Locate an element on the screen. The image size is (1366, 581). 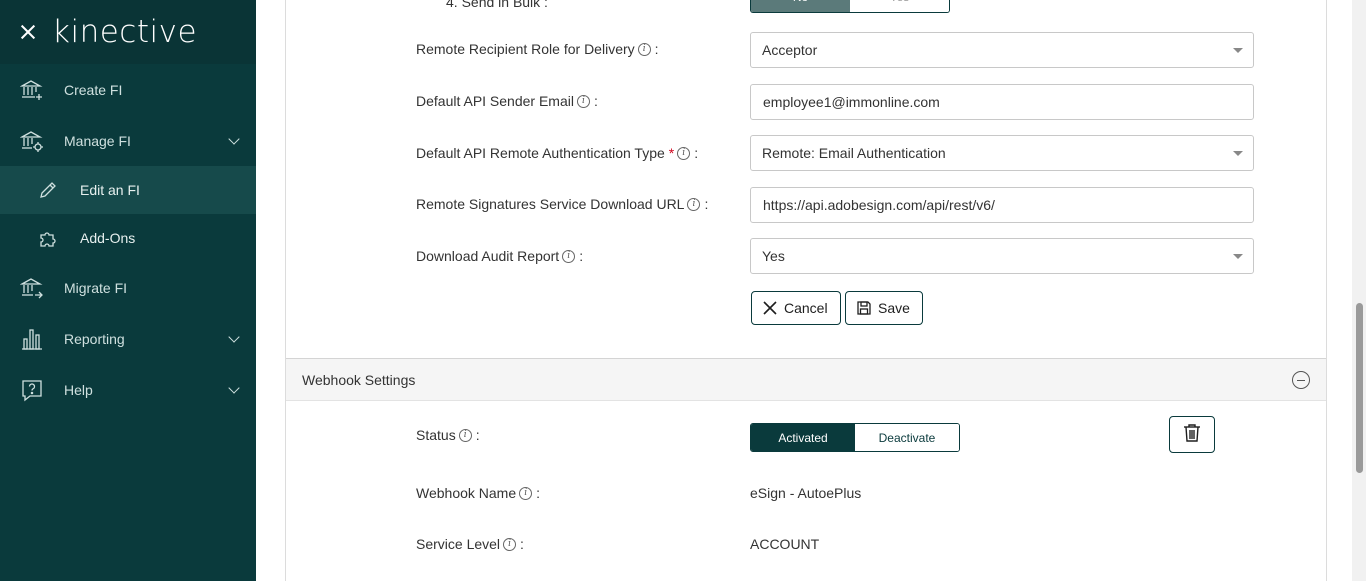
send-in-bulk-no: No is located at coordinates (800, 6).